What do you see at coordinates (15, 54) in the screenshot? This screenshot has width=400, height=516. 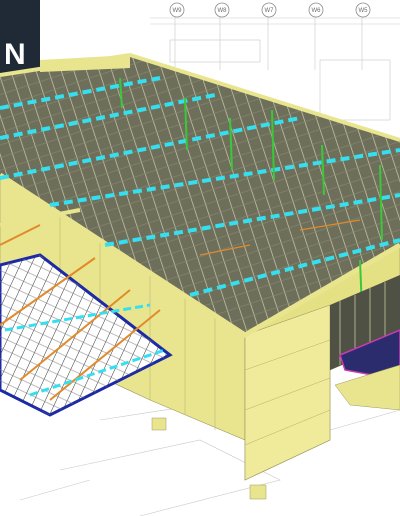 I see `logo-line1: N` at bounding box center [15, 54].